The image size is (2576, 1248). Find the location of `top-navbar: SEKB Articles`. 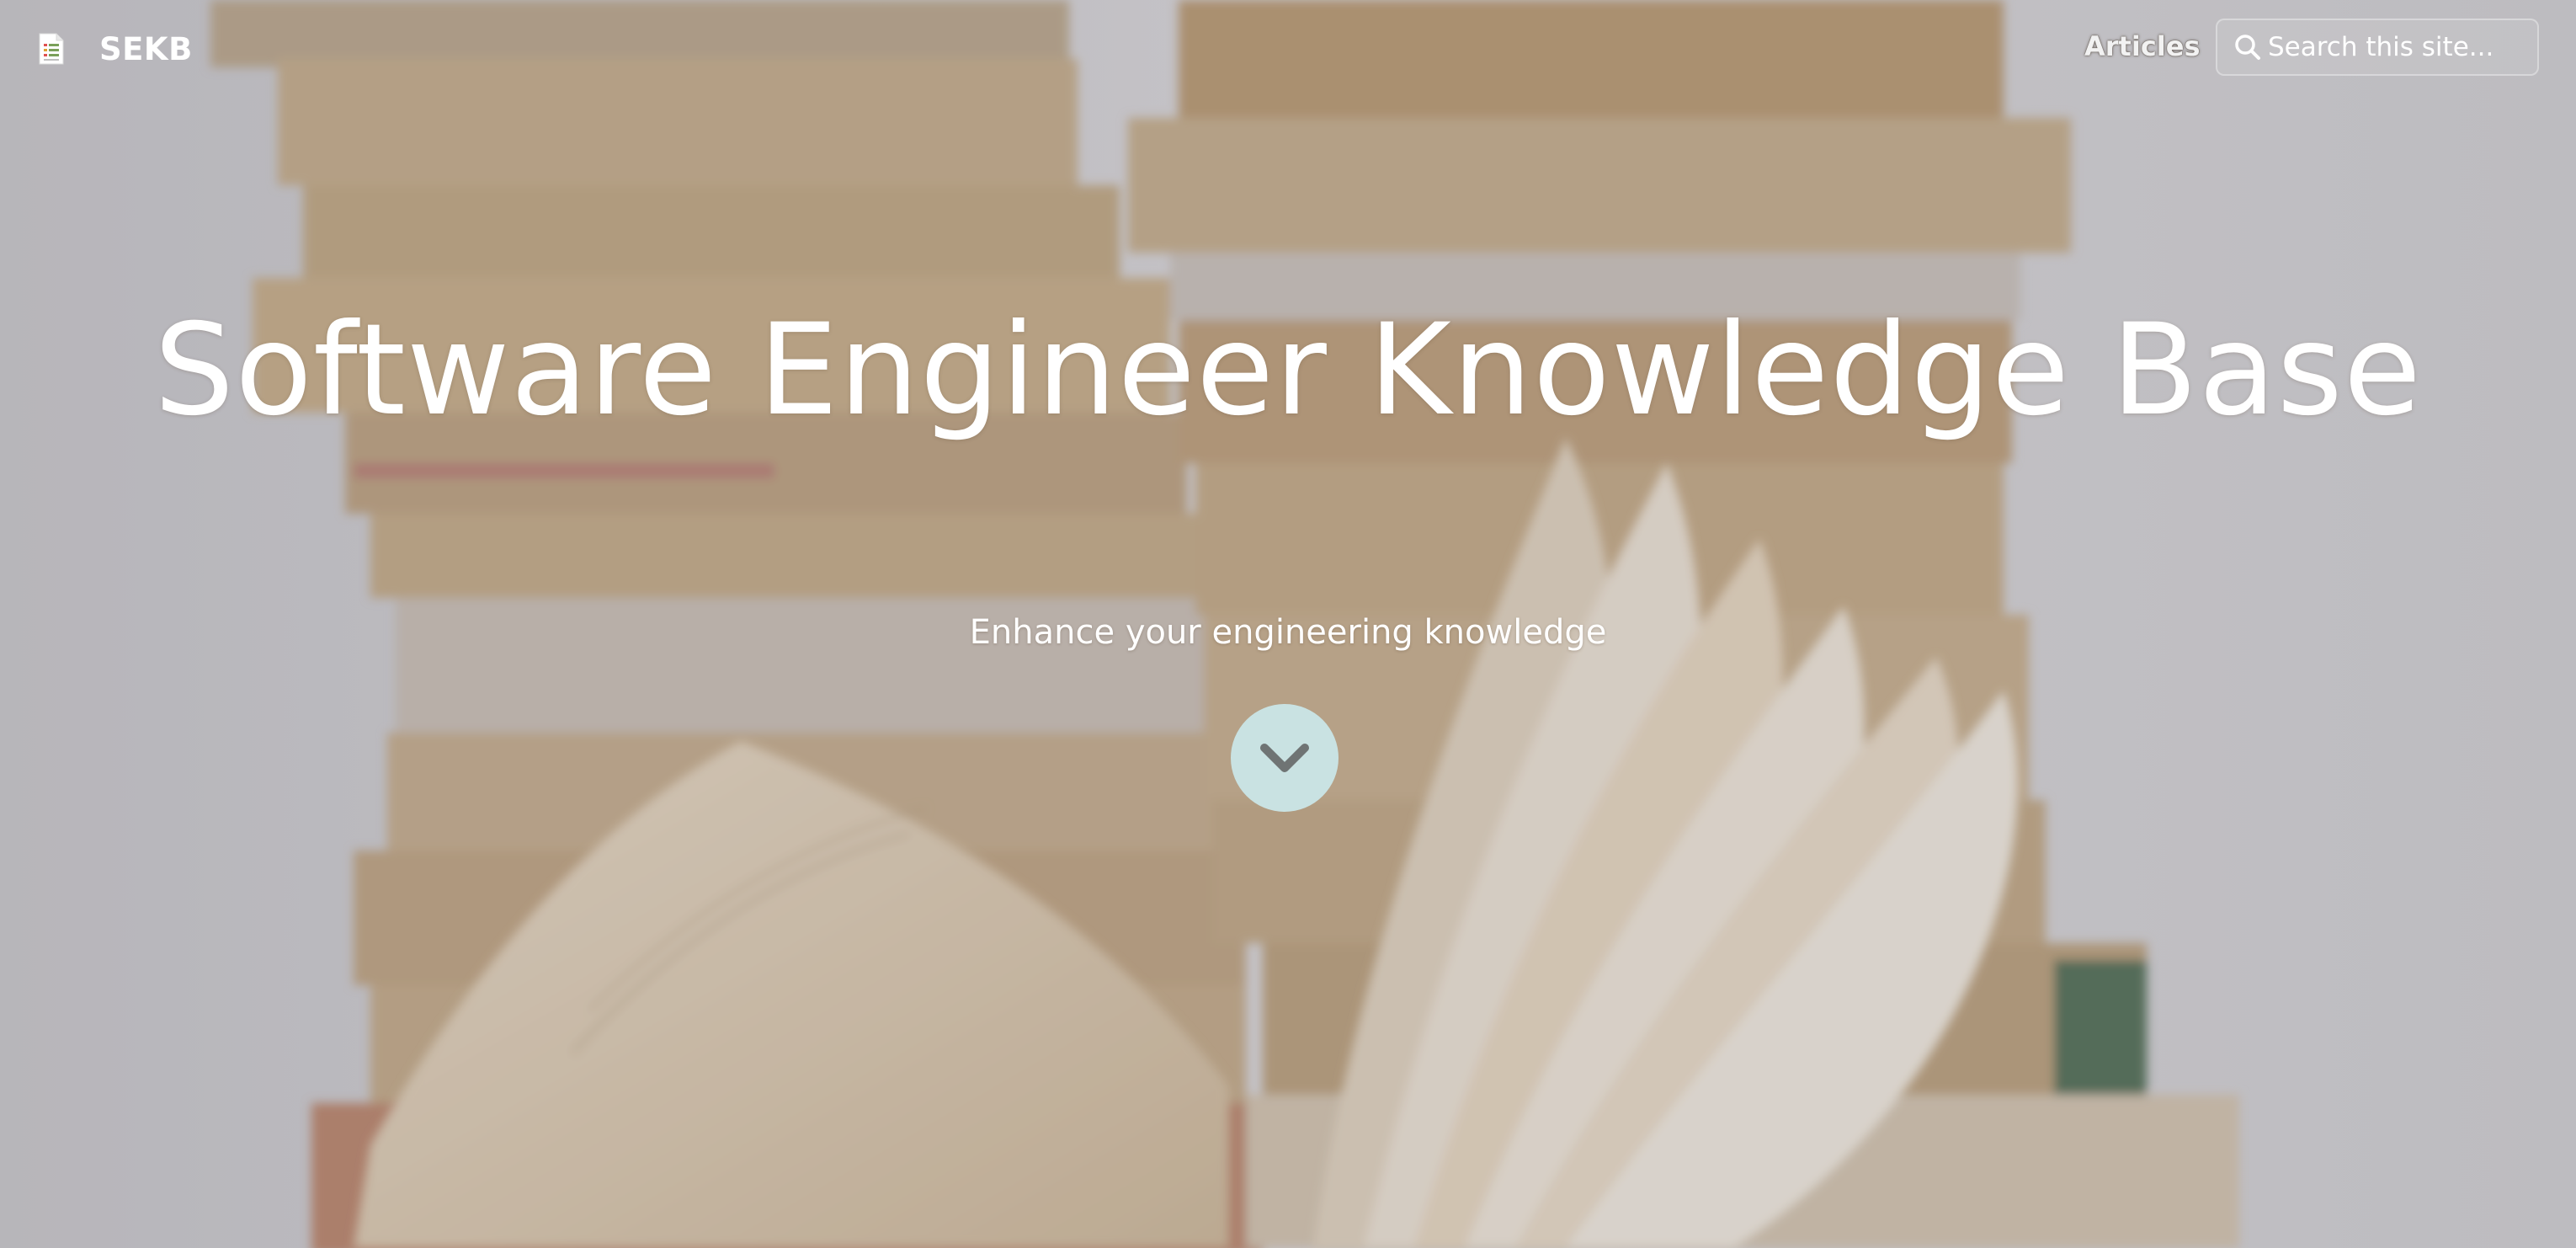

top-navbar: SEKB Articles is located at coordinates (1288, 49).